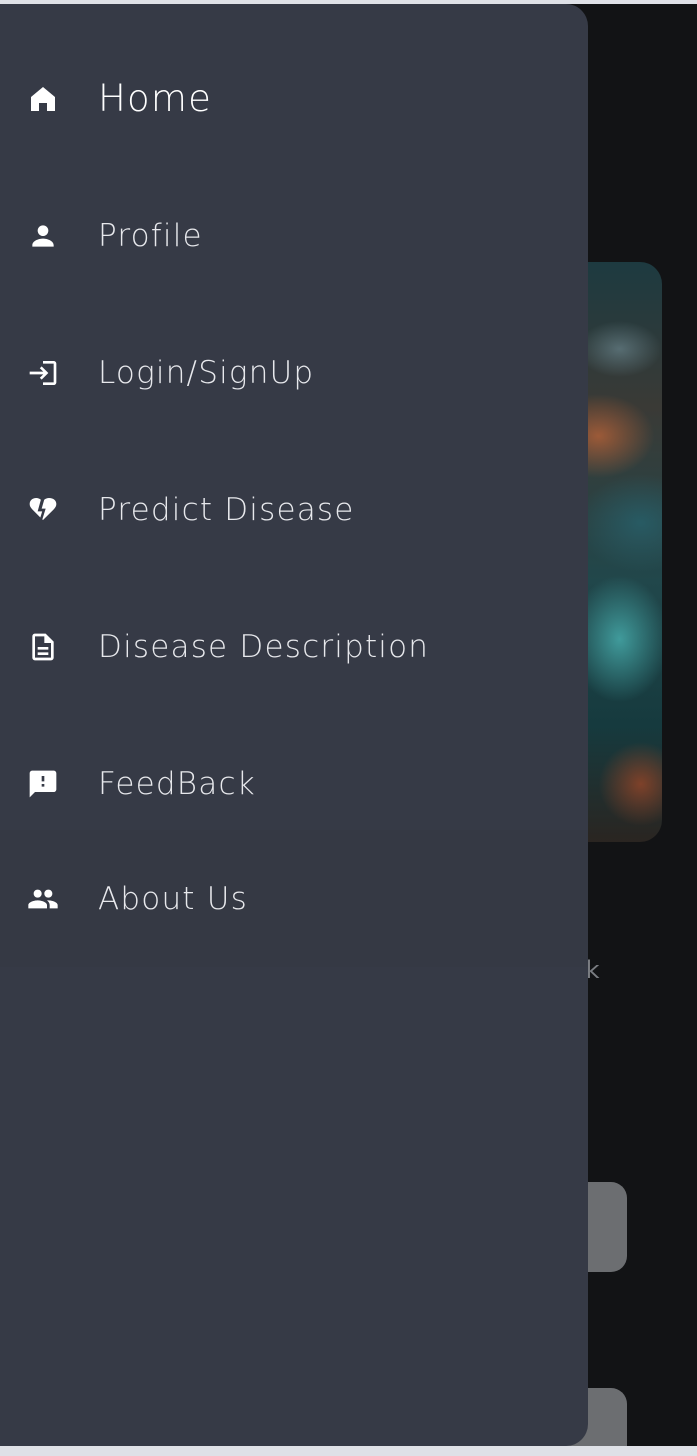  Describe the element at coordinates (43, 373) in the screenshot. I see `login-icon` at that location.